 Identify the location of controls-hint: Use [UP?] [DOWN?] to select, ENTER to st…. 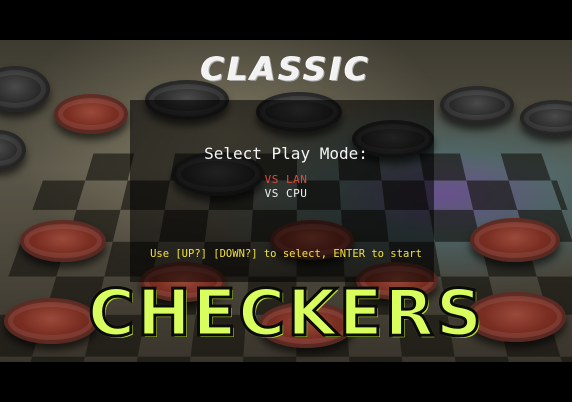
(286, 254).